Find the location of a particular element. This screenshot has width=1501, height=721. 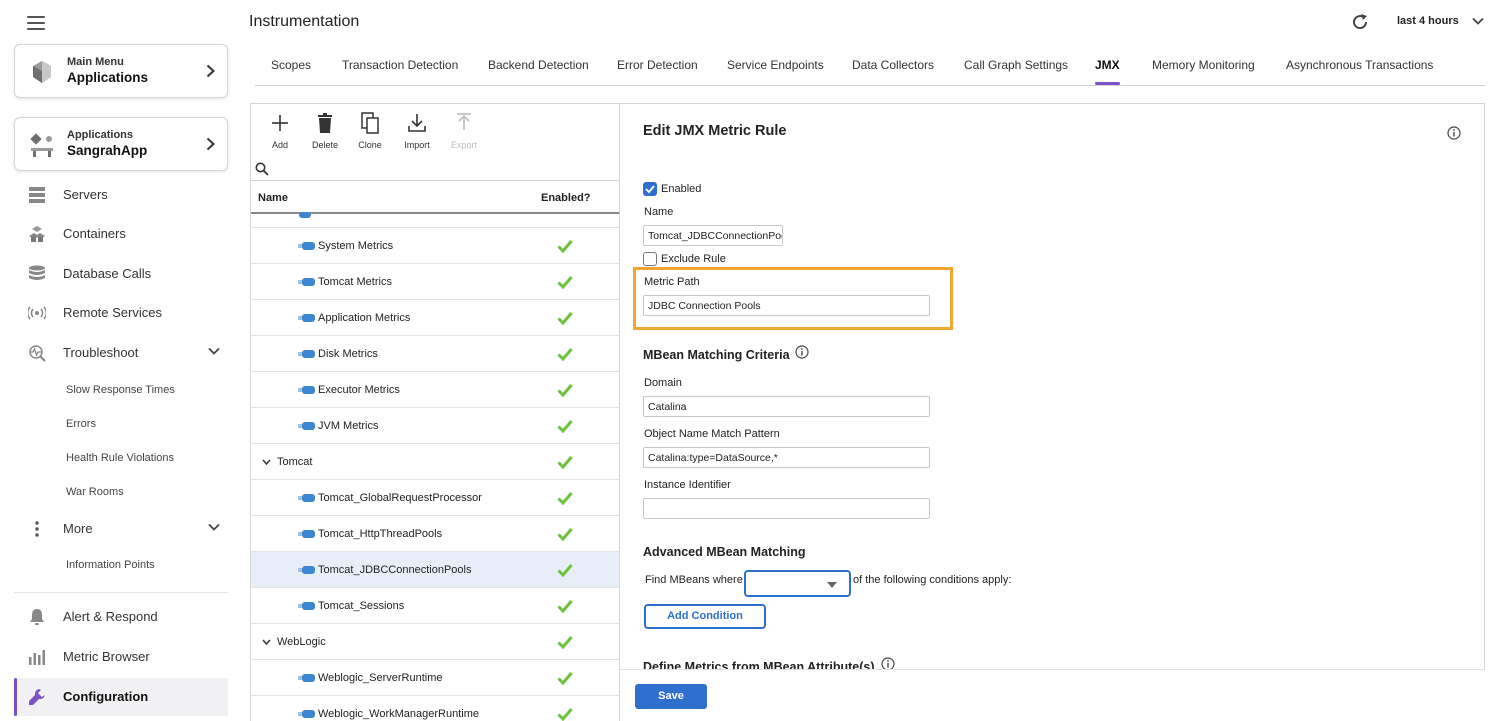

page-title: Instrumentation is located at coordinates (304, 21).